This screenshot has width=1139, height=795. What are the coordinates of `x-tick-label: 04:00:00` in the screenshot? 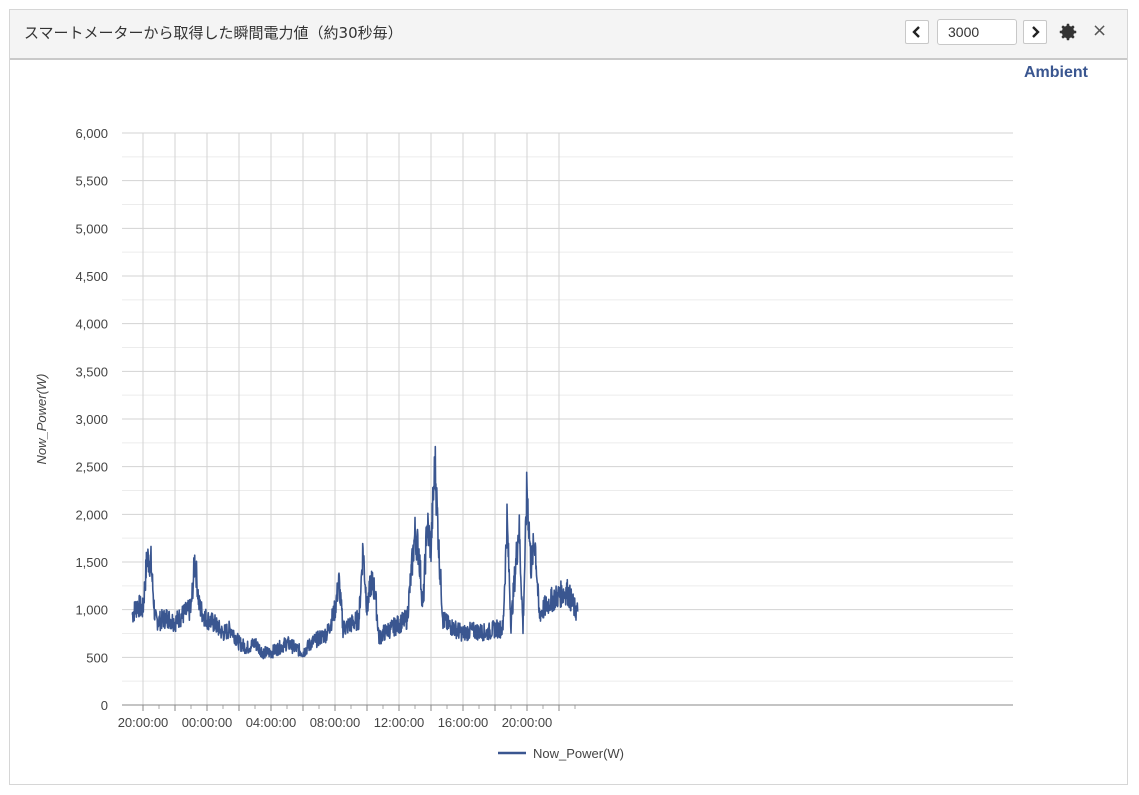 It's located at (271, 722).